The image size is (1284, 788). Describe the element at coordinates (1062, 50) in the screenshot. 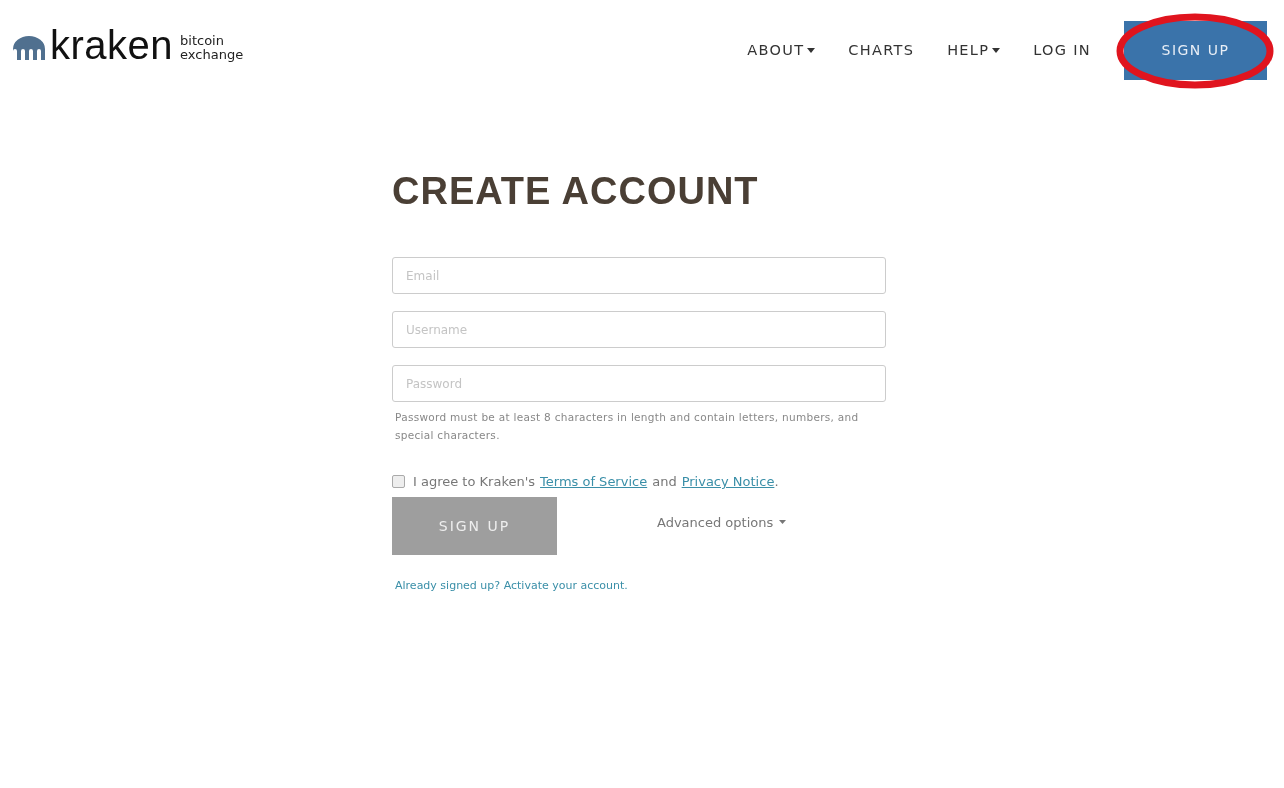

I see `nav-link: LOG IN` at that location.